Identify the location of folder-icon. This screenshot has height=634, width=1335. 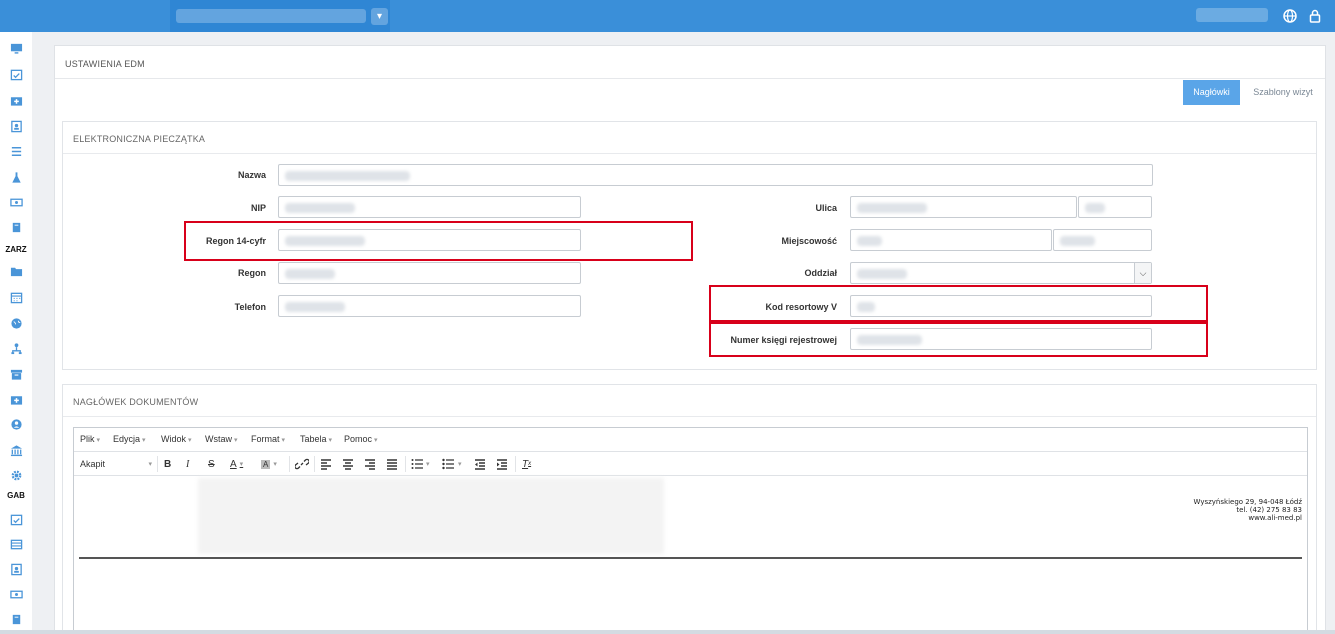
(16, 271).